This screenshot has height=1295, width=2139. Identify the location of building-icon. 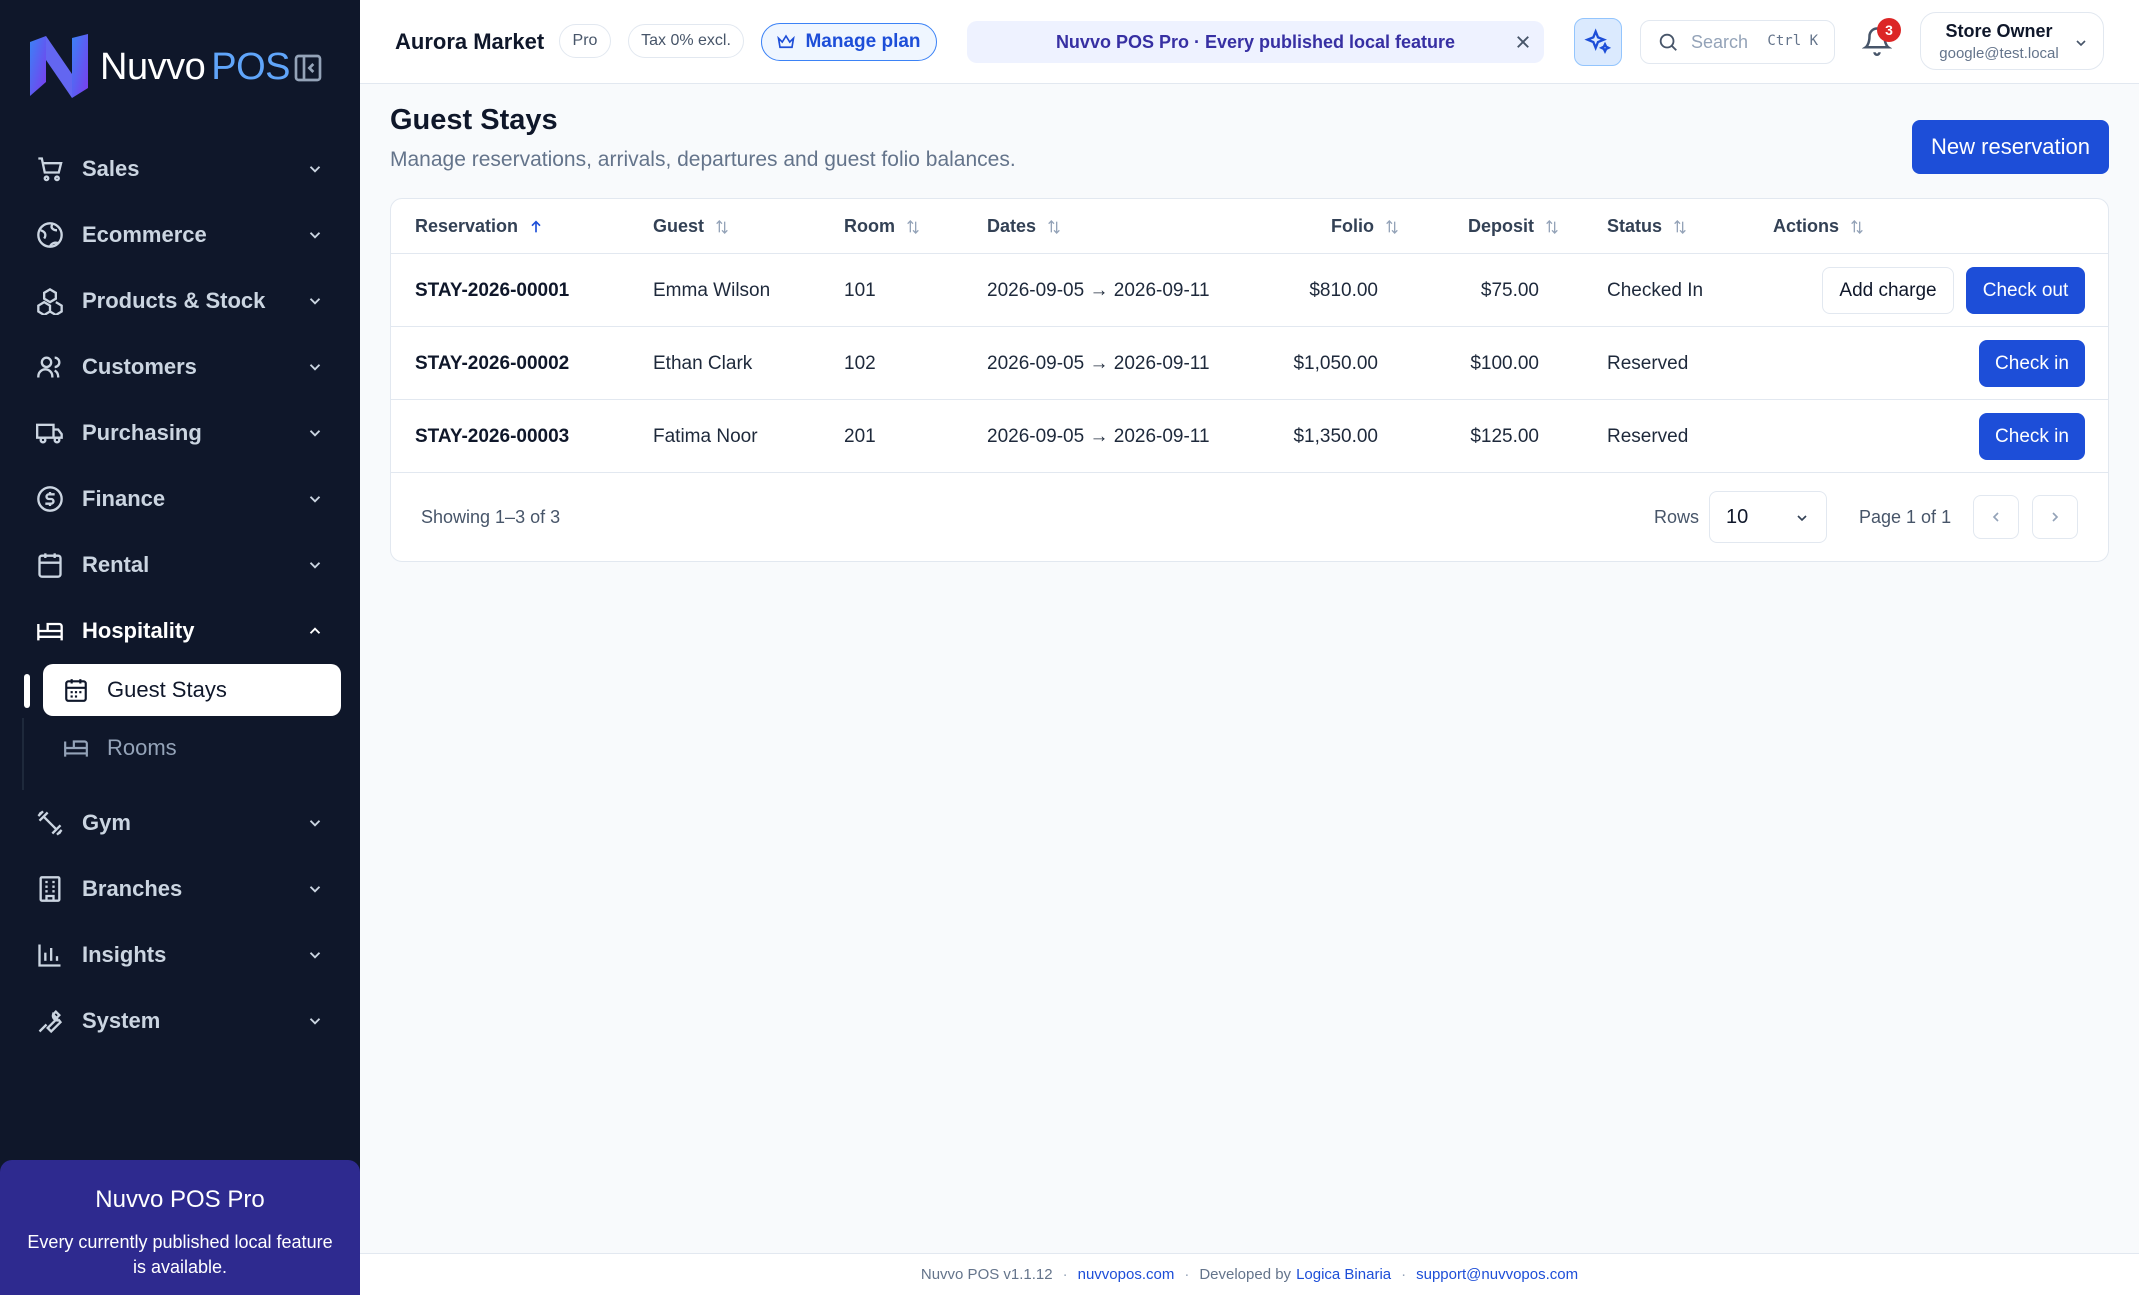
(50, 889).